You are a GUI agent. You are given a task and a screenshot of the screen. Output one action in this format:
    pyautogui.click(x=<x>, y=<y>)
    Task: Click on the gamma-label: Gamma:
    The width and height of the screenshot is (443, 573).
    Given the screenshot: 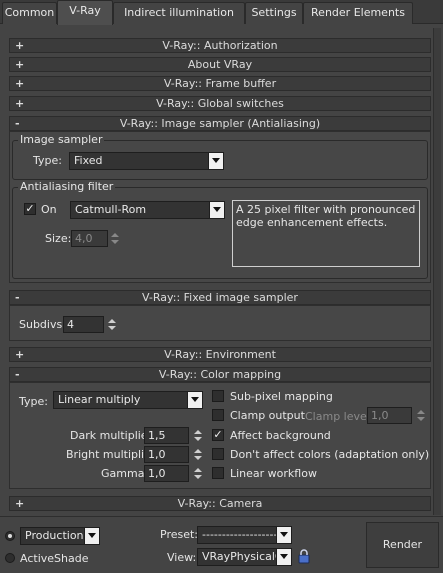 What is the action you would take?
    pyautogui.click(x=125, y=473)
    